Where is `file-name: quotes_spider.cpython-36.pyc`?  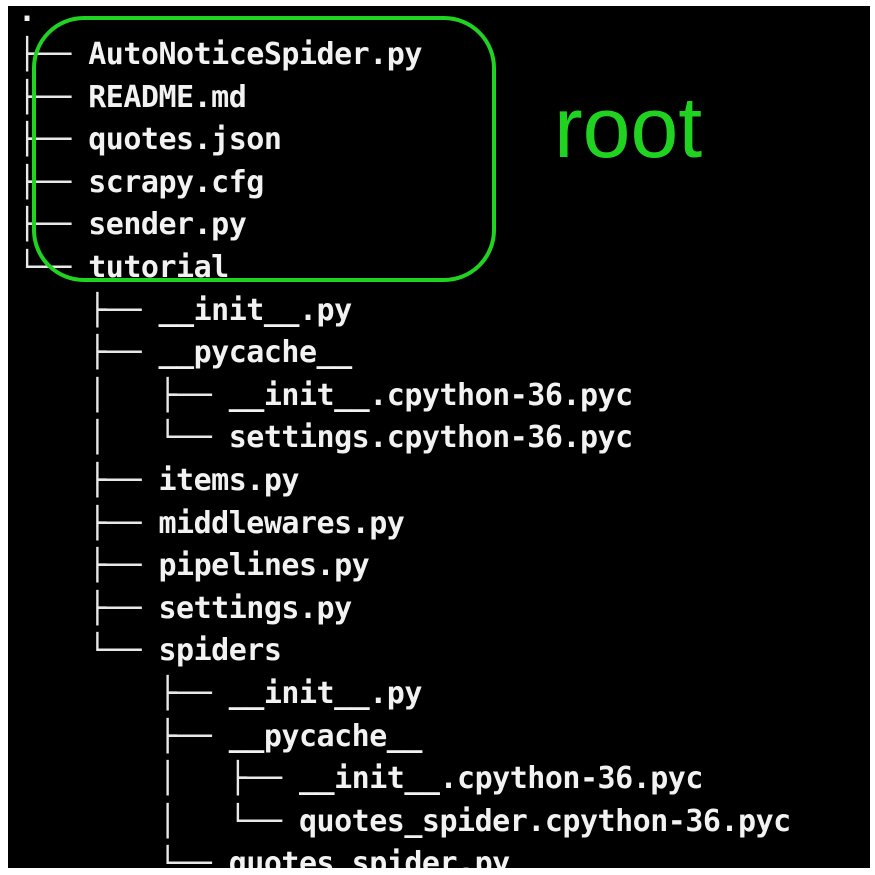
file-name: quotes_spider.cpython-36.pyc is located at coordinates (544, 821).